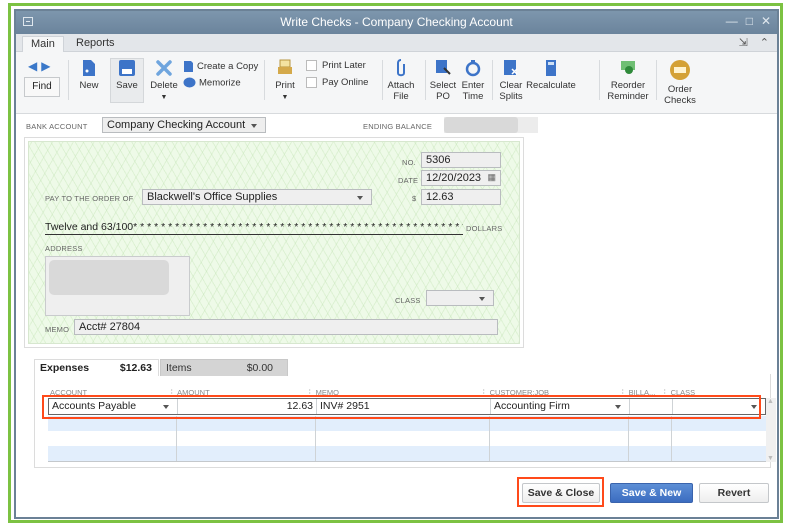 This screenshot has width=788, height=532. I want to click on expand-icon: ⇲, so click(743, 42).